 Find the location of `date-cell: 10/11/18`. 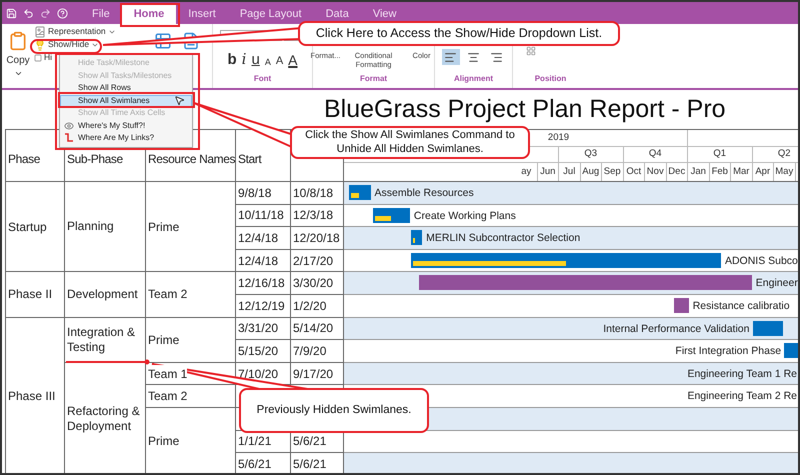

date-cell: 10/11/18 is located at coordinates (263, 216).